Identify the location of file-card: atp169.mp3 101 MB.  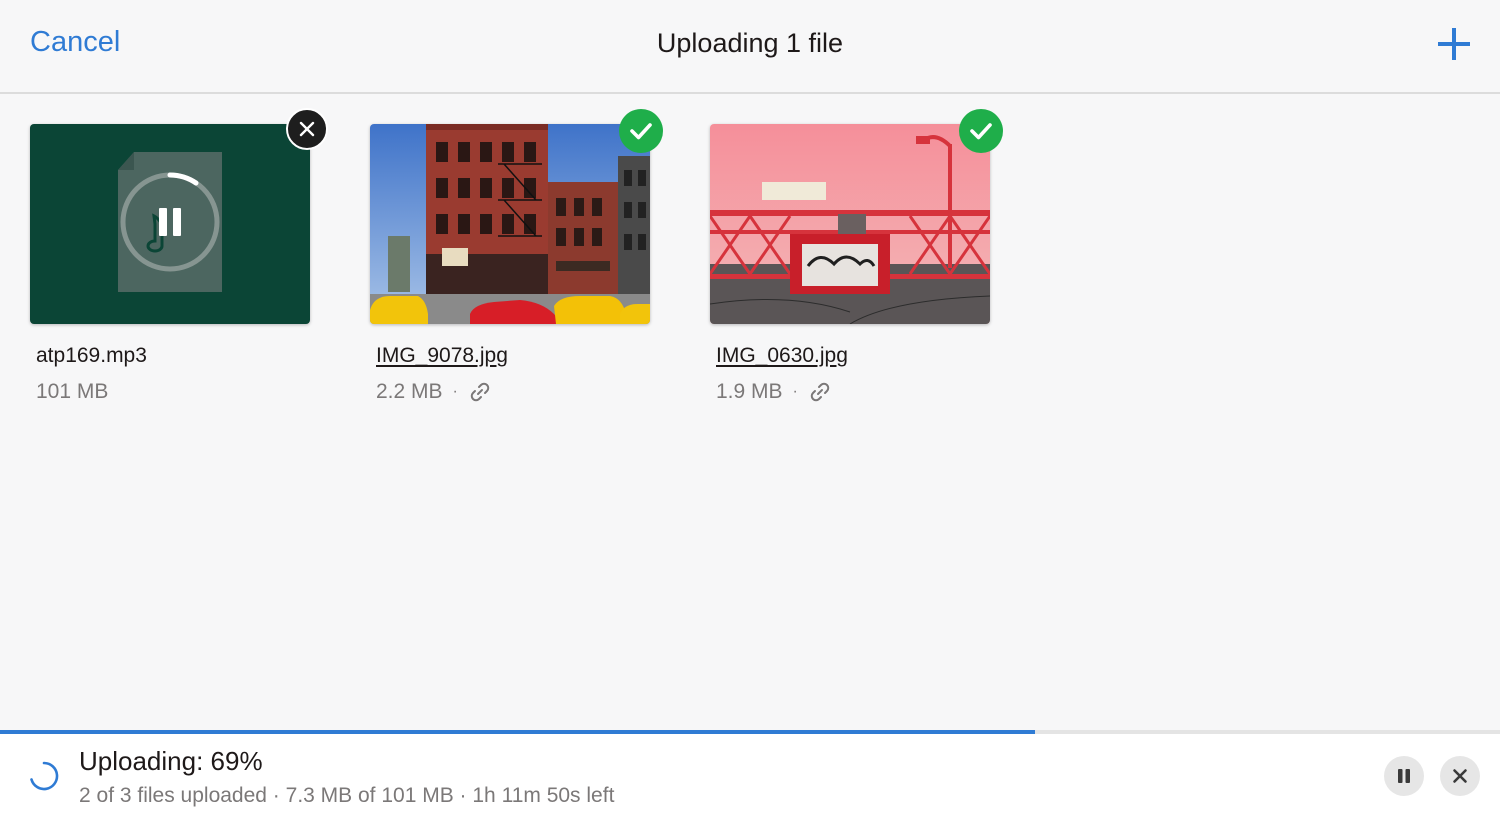
(170, 264).